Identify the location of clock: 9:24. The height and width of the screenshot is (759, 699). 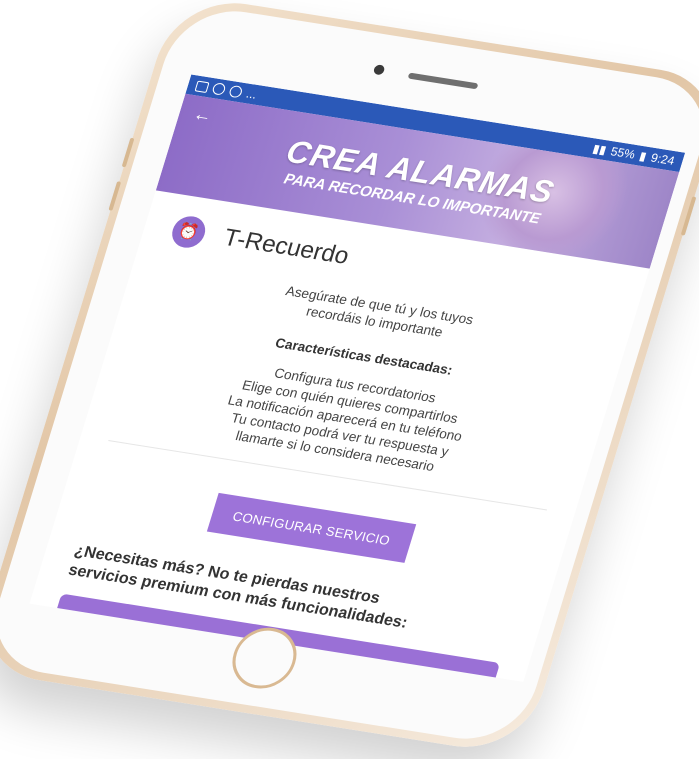
(663, 159).